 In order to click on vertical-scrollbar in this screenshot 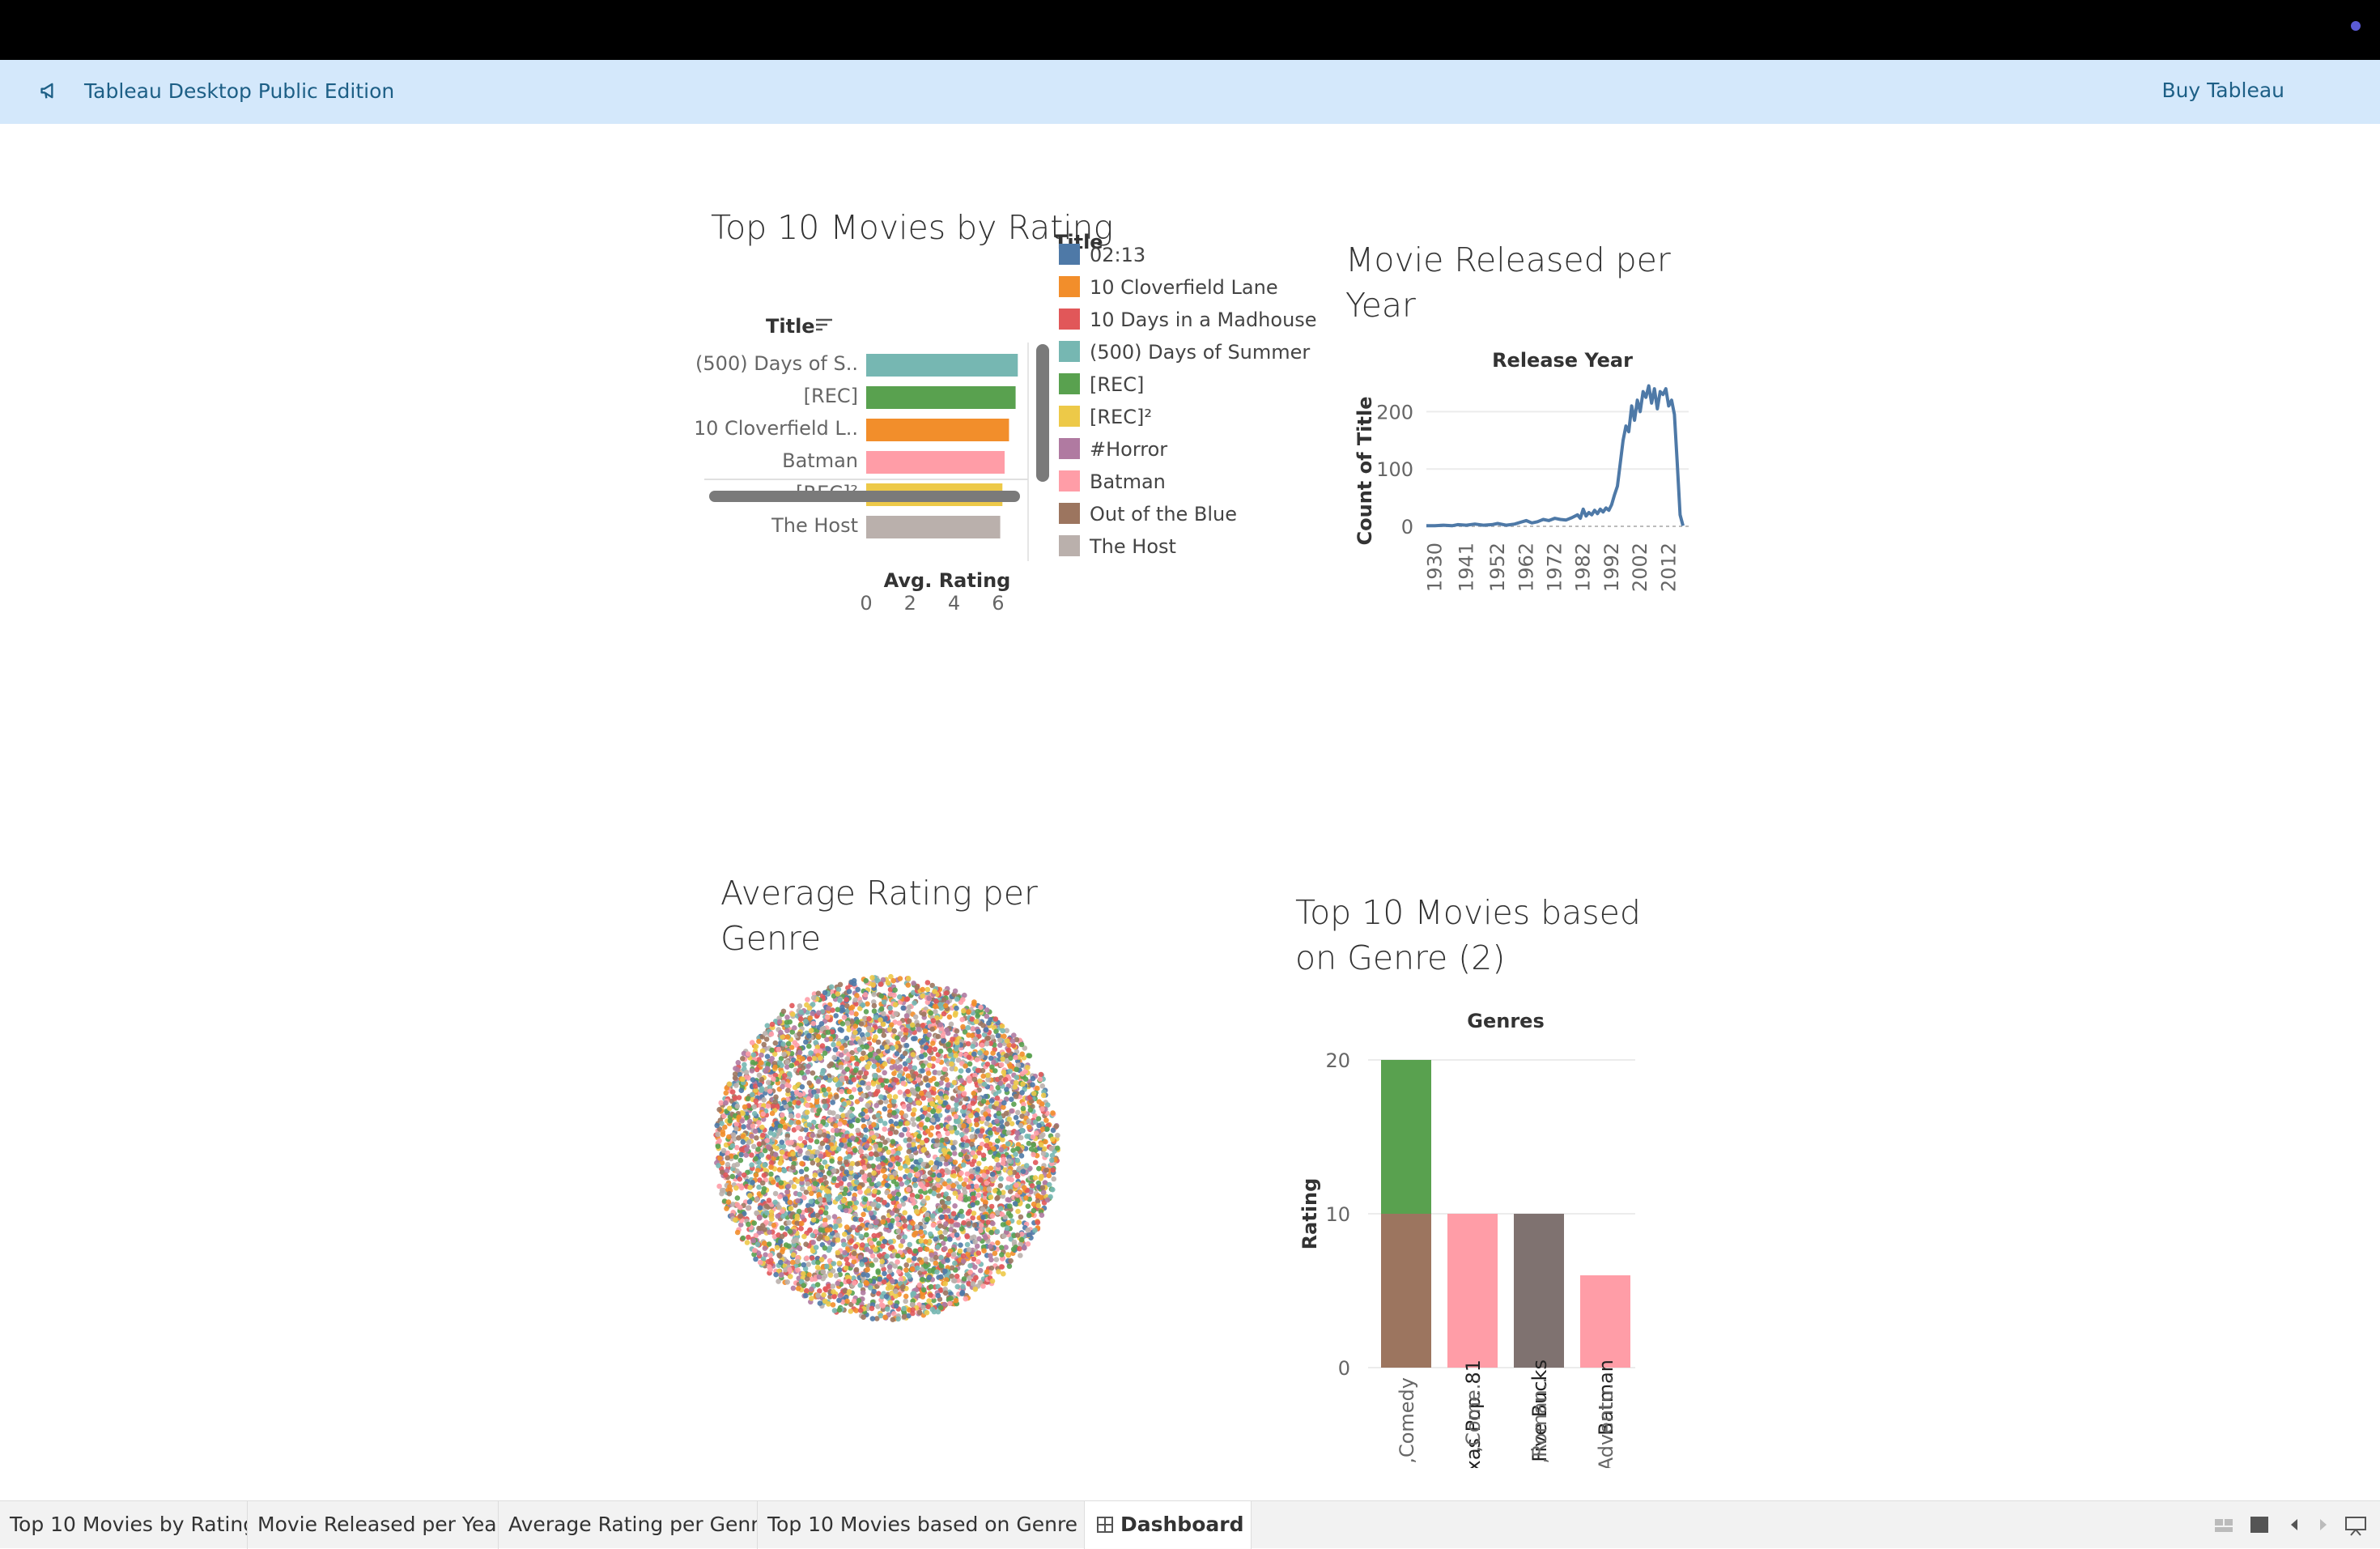, I will do `click(1042, 413)`.